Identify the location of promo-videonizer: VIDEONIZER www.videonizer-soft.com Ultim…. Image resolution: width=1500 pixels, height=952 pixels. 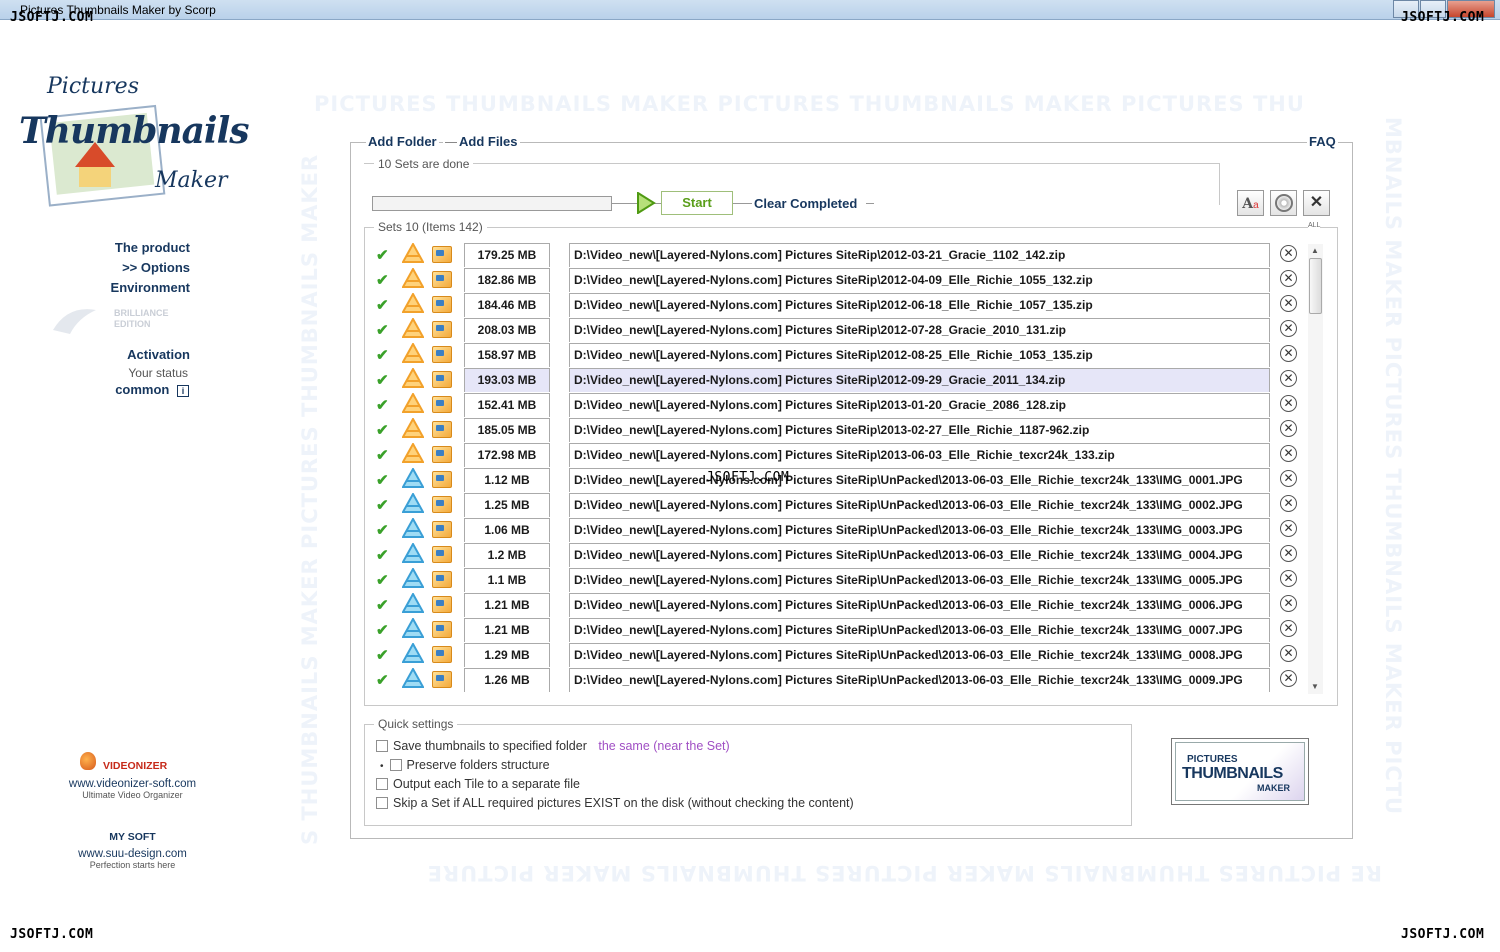
(132, 776).